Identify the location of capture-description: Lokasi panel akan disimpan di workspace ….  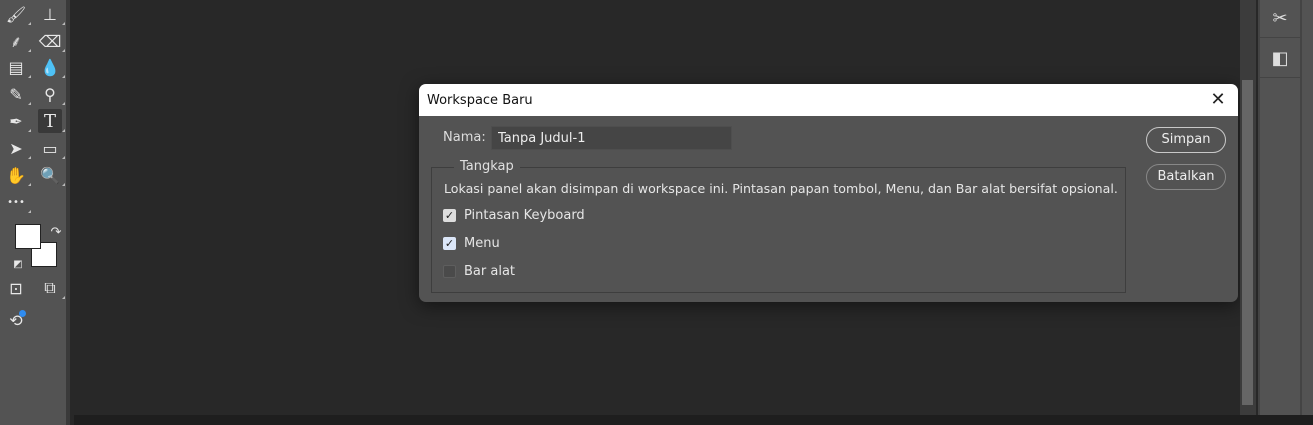
(781, 188).